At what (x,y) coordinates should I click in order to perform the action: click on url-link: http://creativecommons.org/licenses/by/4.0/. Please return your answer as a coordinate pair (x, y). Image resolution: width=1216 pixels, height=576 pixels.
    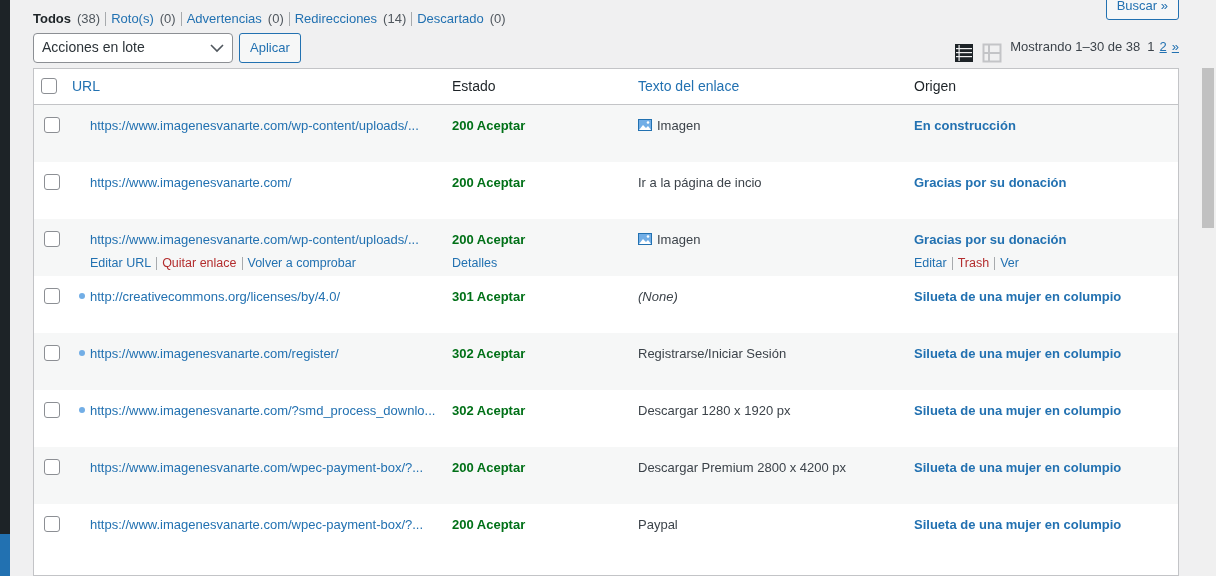
    Looking at the image, I should click on (215, 296).